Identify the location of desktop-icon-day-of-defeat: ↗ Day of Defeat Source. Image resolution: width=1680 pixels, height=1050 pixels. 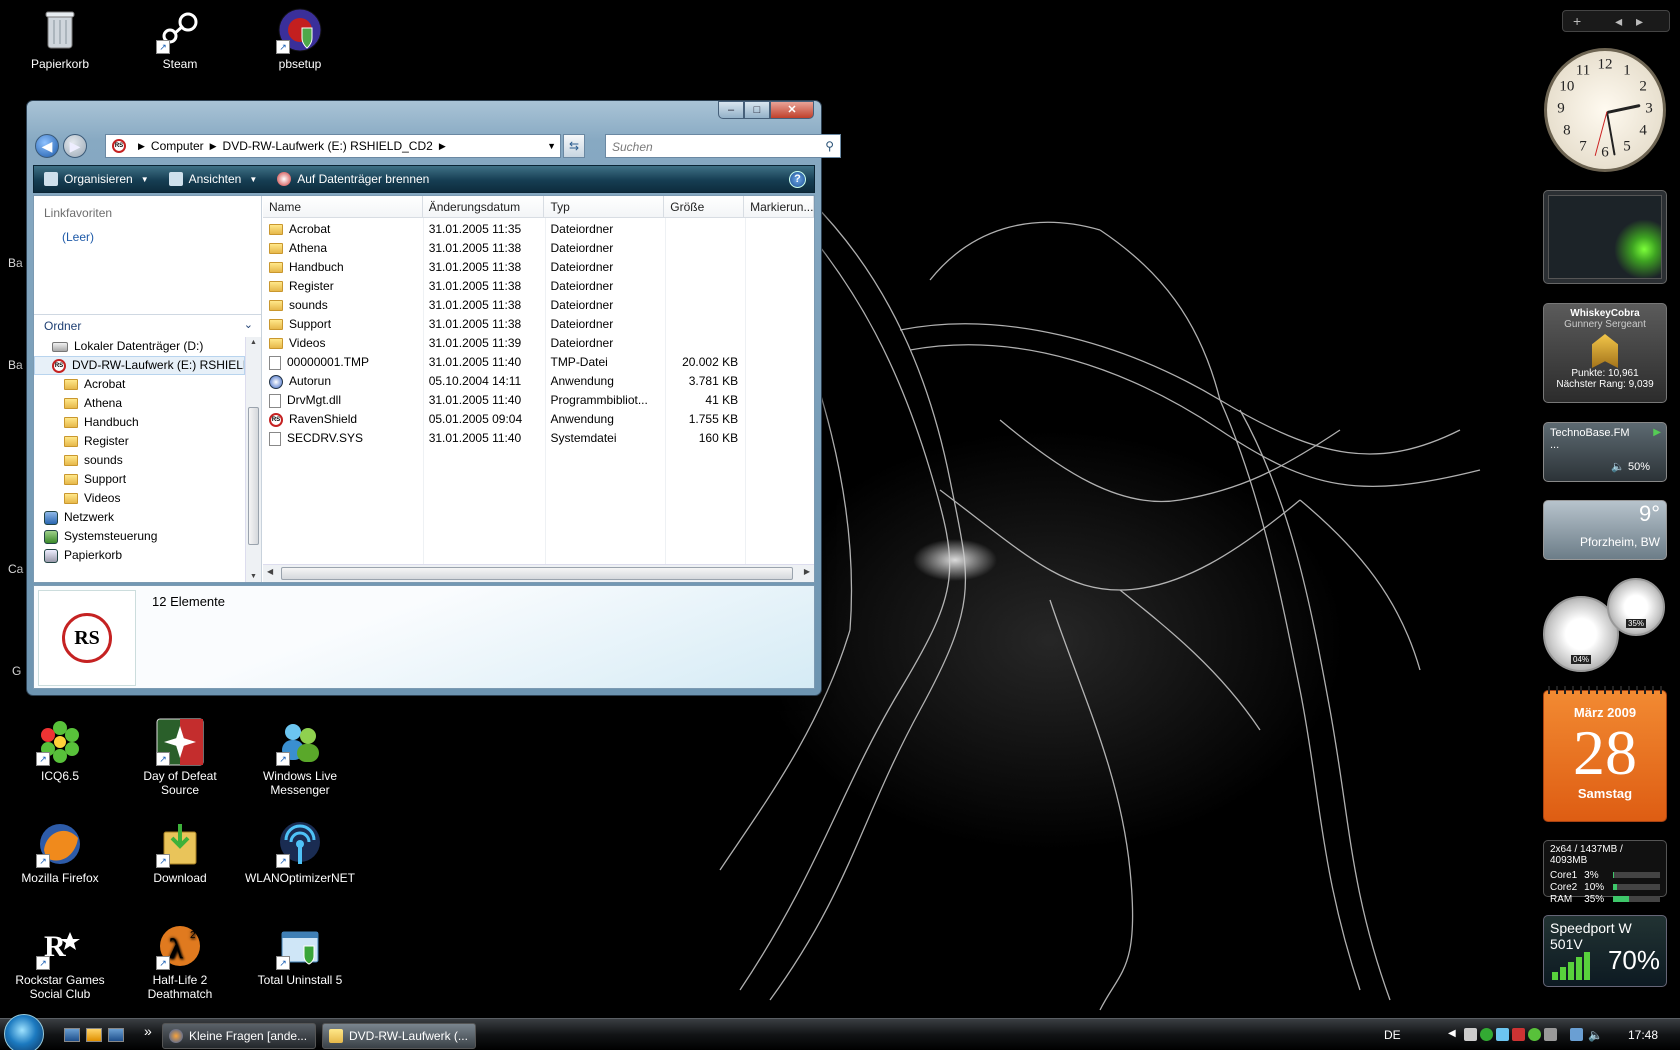
(180, 757).